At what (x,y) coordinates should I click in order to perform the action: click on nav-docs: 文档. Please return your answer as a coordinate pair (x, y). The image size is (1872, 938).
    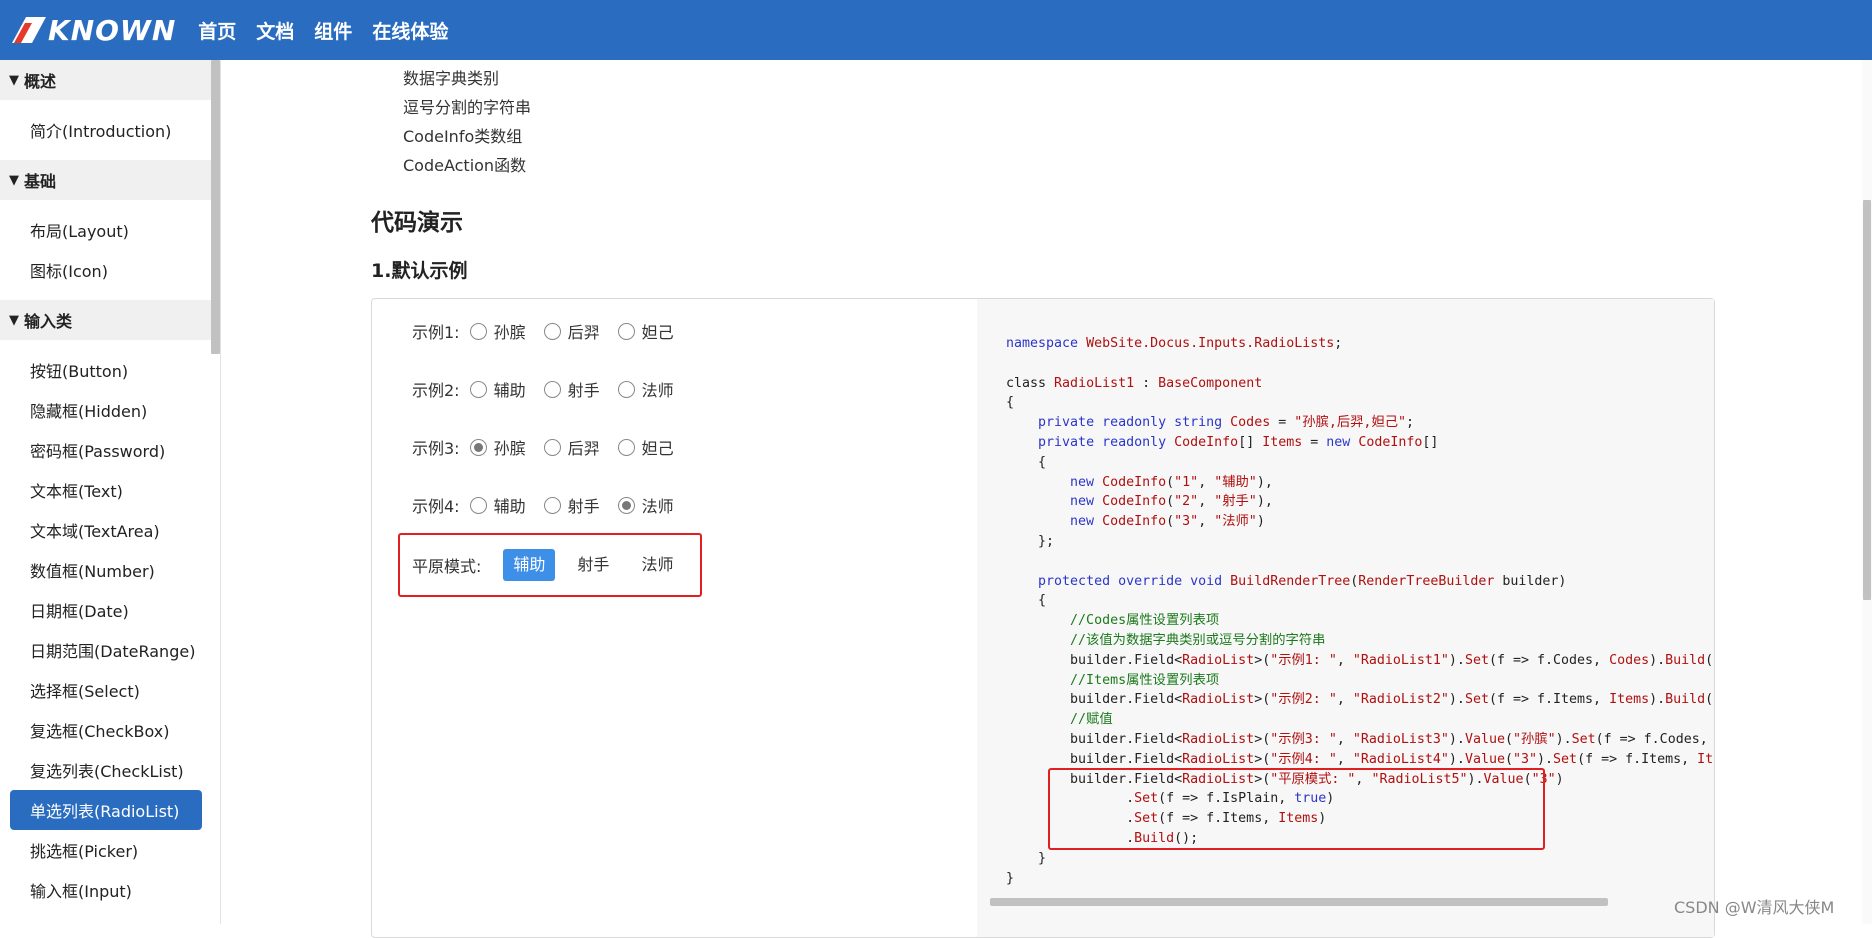
    Looking at the image, I should click on (275, 30).